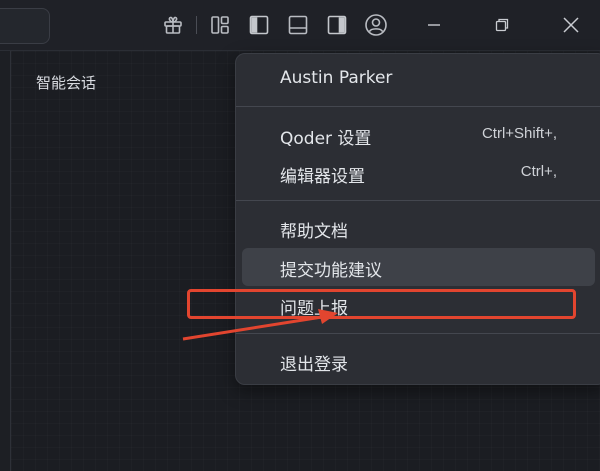 The height and width of the screenshot is (471, 600). Describe the element at coordinates (260, 325) in the screenshot. I see `annotation-arrow` at that location.